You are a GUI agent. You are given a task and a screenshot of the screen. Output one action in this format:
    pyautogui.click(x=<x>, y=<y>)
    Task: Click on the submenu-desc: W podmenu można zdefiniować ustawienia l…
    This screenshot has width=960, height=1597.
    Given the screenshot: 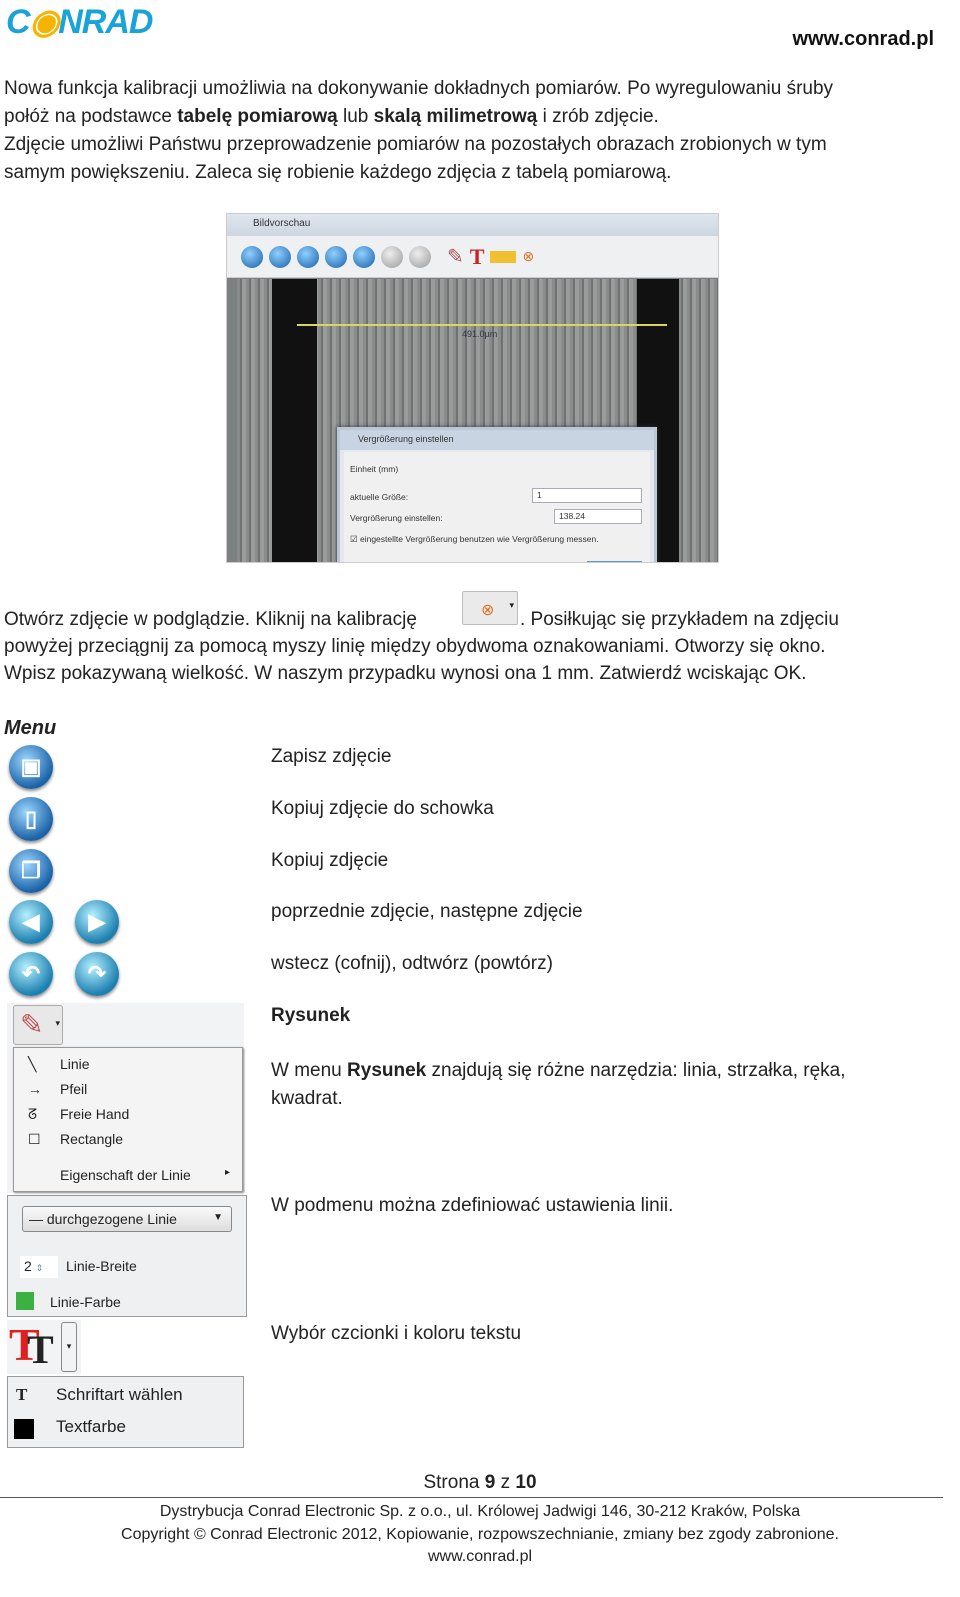 What is the action you would take?
    pyautogui.click(x=472, y=1205)
    